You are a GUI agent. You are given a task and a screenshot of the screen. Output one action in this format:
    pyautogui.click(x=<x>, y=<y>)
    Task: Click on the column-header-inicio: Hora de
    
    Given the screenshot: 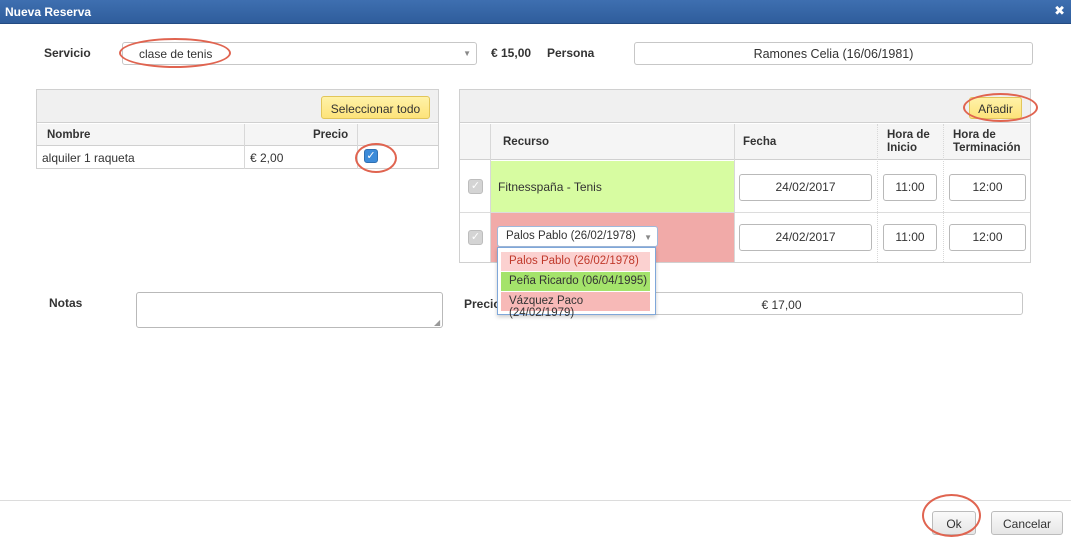 What is the action you would take?
    pyautogui.click(x=908, y=135)
    